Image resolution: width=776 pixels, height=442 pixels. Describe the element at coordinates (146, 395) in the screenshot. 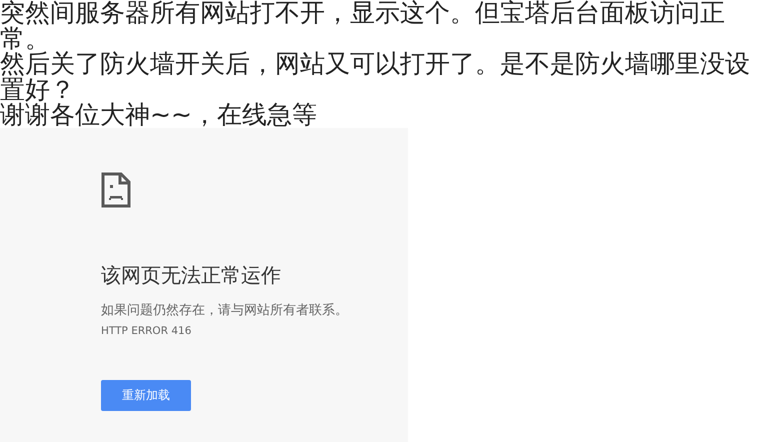

I see `reload-button: 重新加载` at that location.